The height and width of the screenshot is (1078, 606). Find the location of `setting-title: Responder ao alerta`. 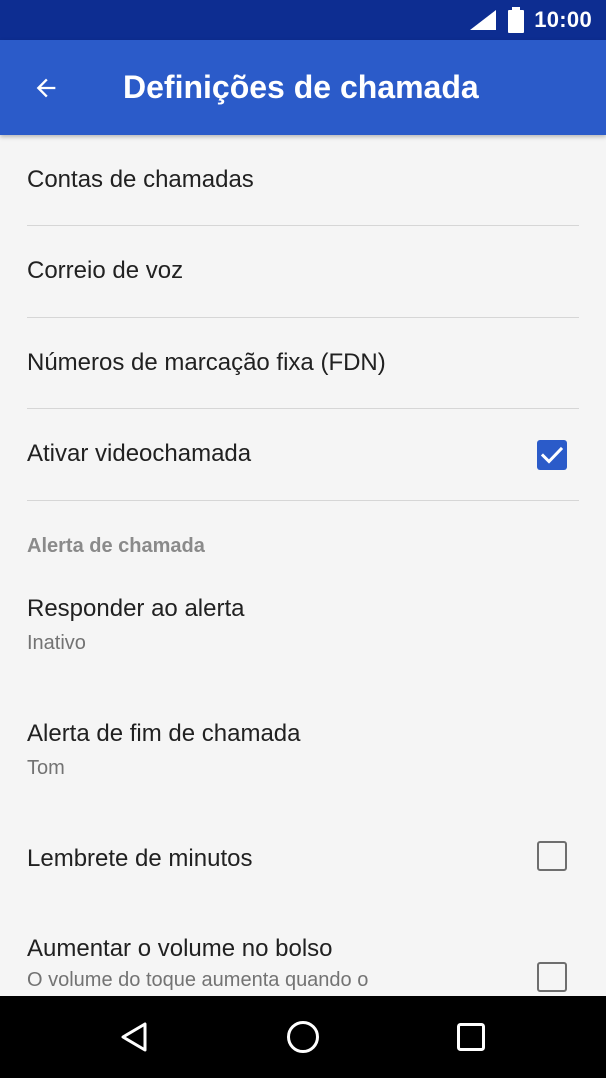

setting-title: Responder ao alerta is located at coordinates (136, 608).